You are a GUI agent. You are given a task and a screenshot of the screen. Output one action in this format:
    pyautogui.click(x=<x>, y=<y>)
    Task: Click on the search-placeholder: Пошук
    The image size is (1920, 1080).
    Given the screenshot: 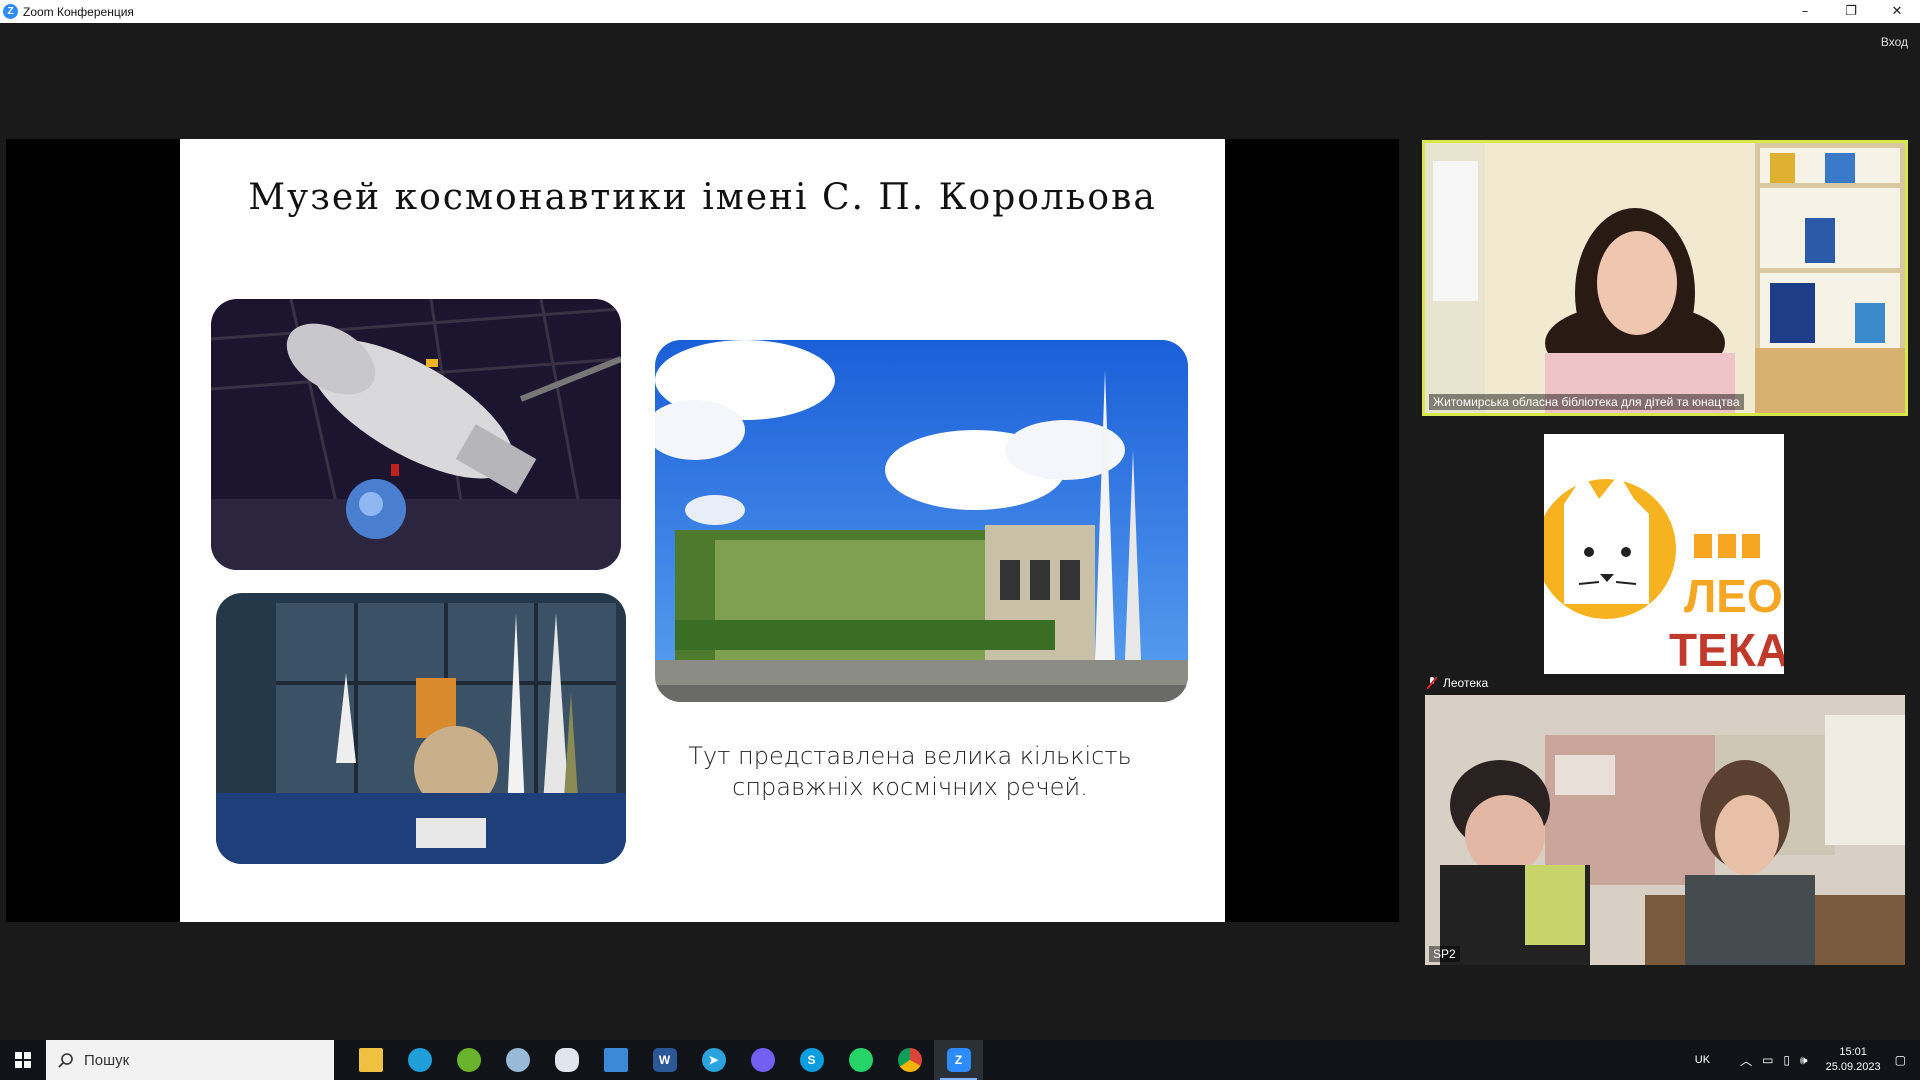 What is the action you would take?
    pyautogui.click(x=107, y=1060)
    